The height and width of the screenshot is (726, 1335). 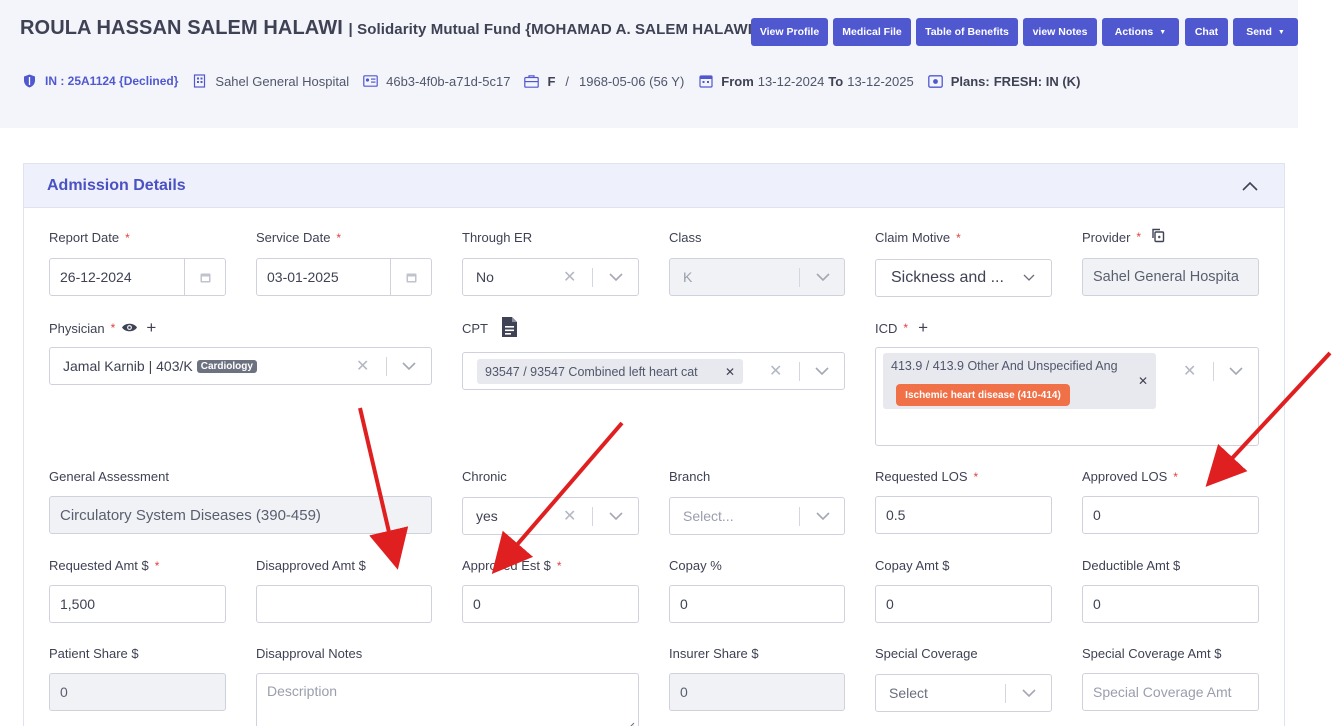 I want to click on insurer-share-input: 0, so click(x=757, y=692).